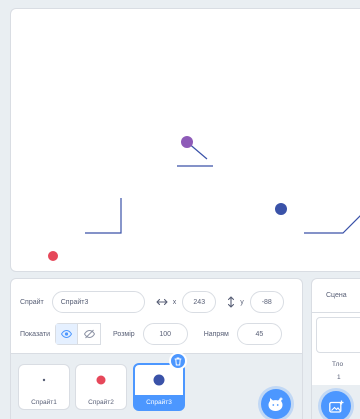  I want to click on eye-icon, so click(67, 334).